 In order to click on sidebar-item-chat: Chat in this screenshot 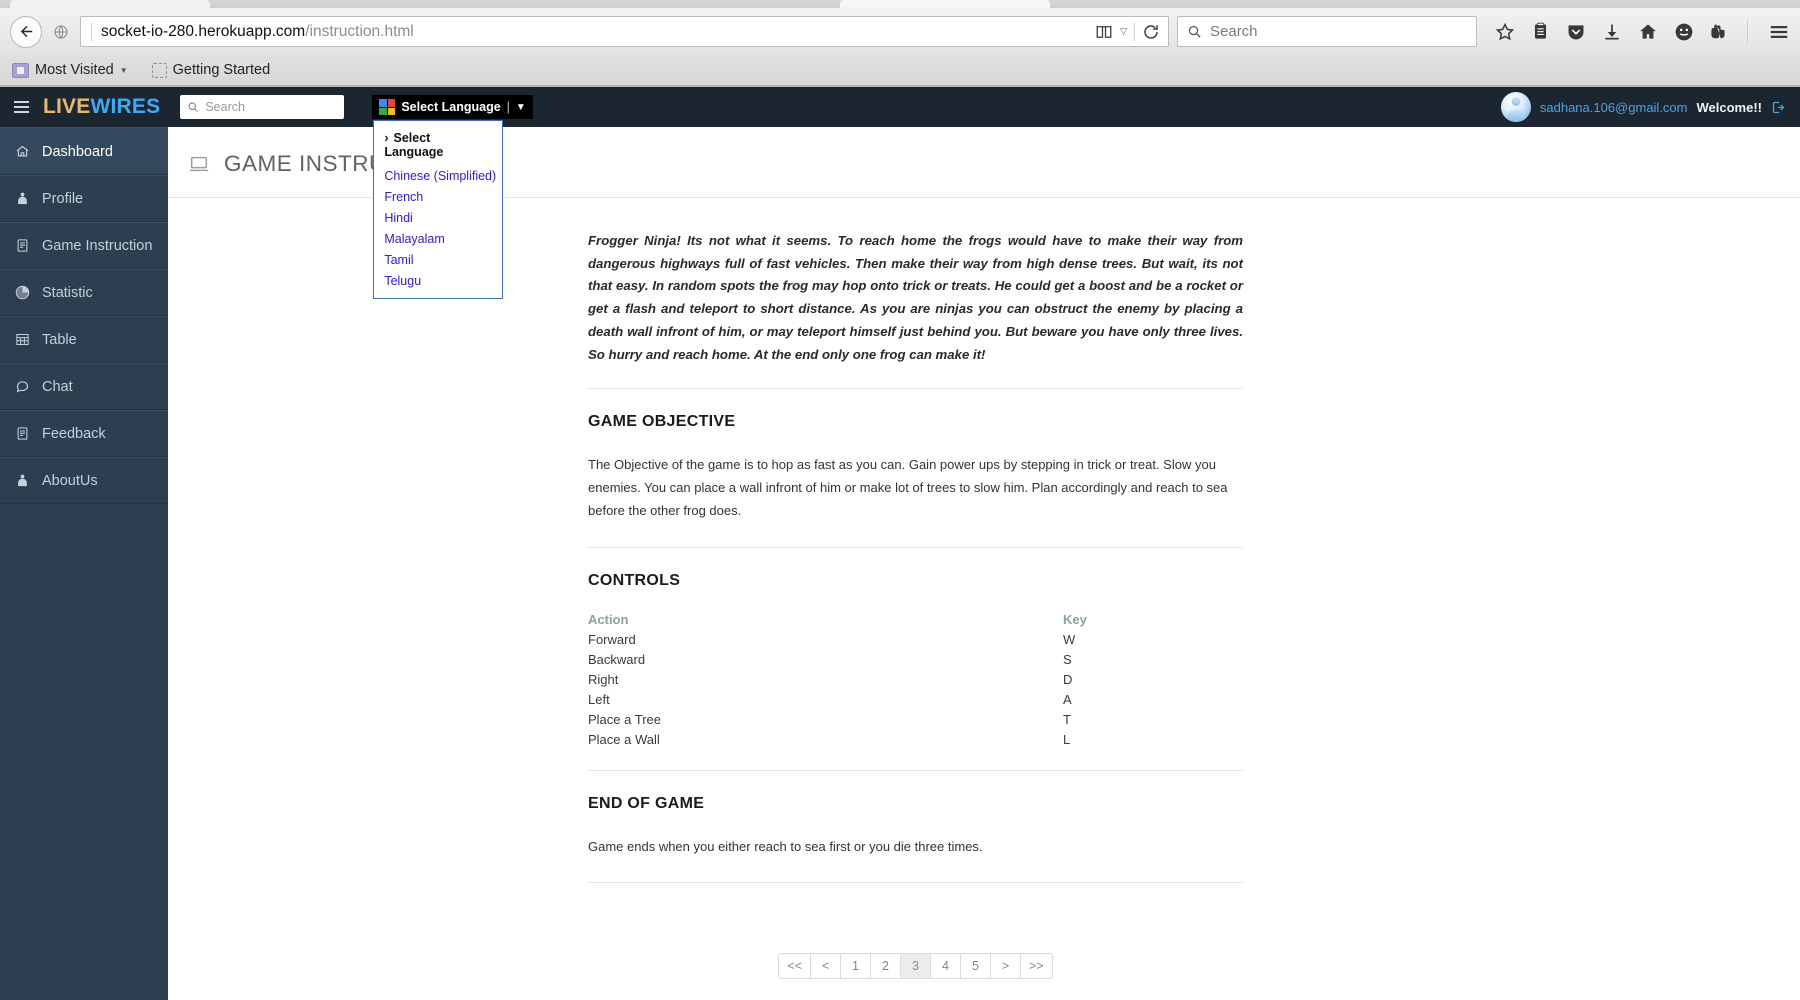, I will do `click(84, 386)`.